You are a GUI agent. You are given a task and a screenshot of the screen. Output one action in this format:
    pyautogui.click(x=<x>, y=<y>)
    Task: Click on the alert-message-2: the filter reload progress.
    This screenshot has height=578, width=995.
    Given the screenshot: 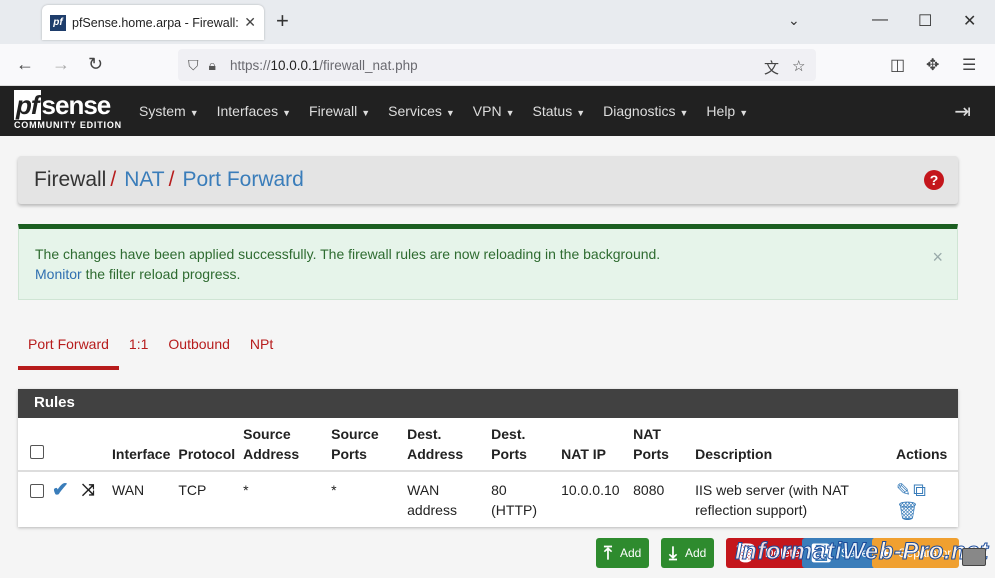 What is the action you would take?
    pyautogui.click(x=161, y=274)
    